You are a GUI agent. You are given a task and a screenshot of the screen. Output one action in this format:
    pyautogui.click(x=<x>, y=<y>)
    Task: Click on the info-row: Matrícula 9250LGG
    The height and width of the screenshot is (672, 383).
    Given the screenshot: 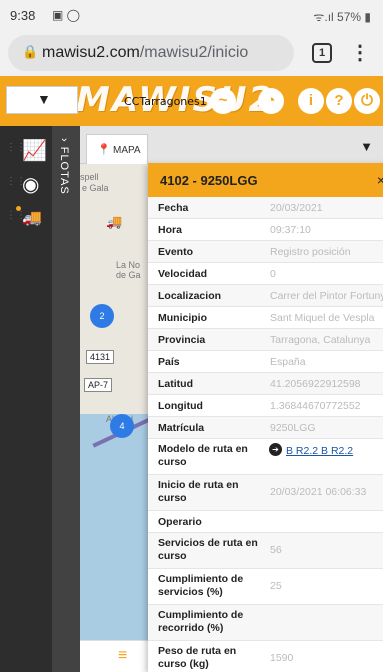 What is the action you would take?
    pyautogui.click(x=265, y=428)
    